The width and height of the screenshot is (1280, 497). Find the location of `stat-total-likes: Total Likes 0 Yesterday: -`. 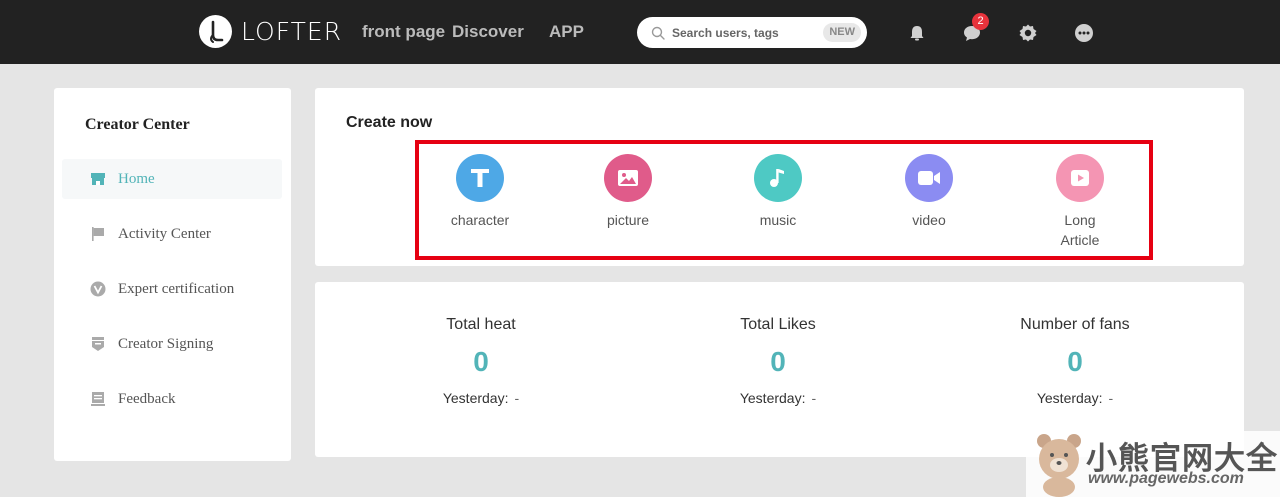

stat-total-likes: Total Likes 0 Yesterday: - is located at coordinates (778, 361).